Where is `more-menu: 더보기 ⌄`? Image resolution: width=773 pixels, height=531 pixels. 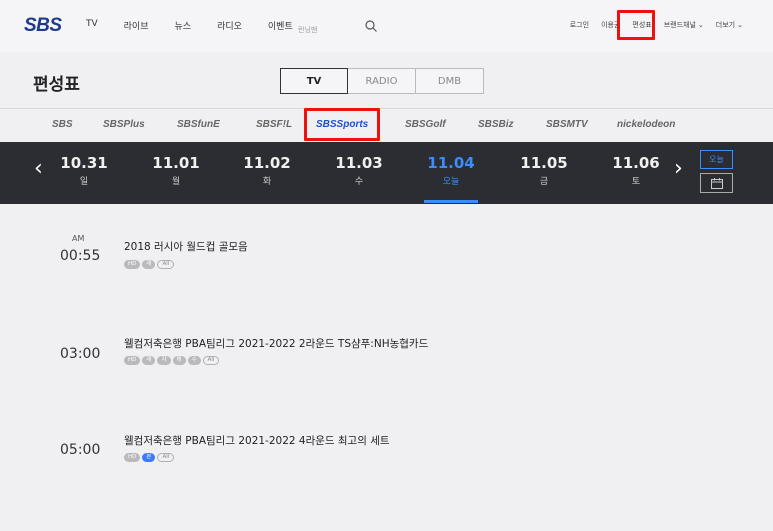 more-menu: 더보기 ⌄ is located at coordinates (729, 25).